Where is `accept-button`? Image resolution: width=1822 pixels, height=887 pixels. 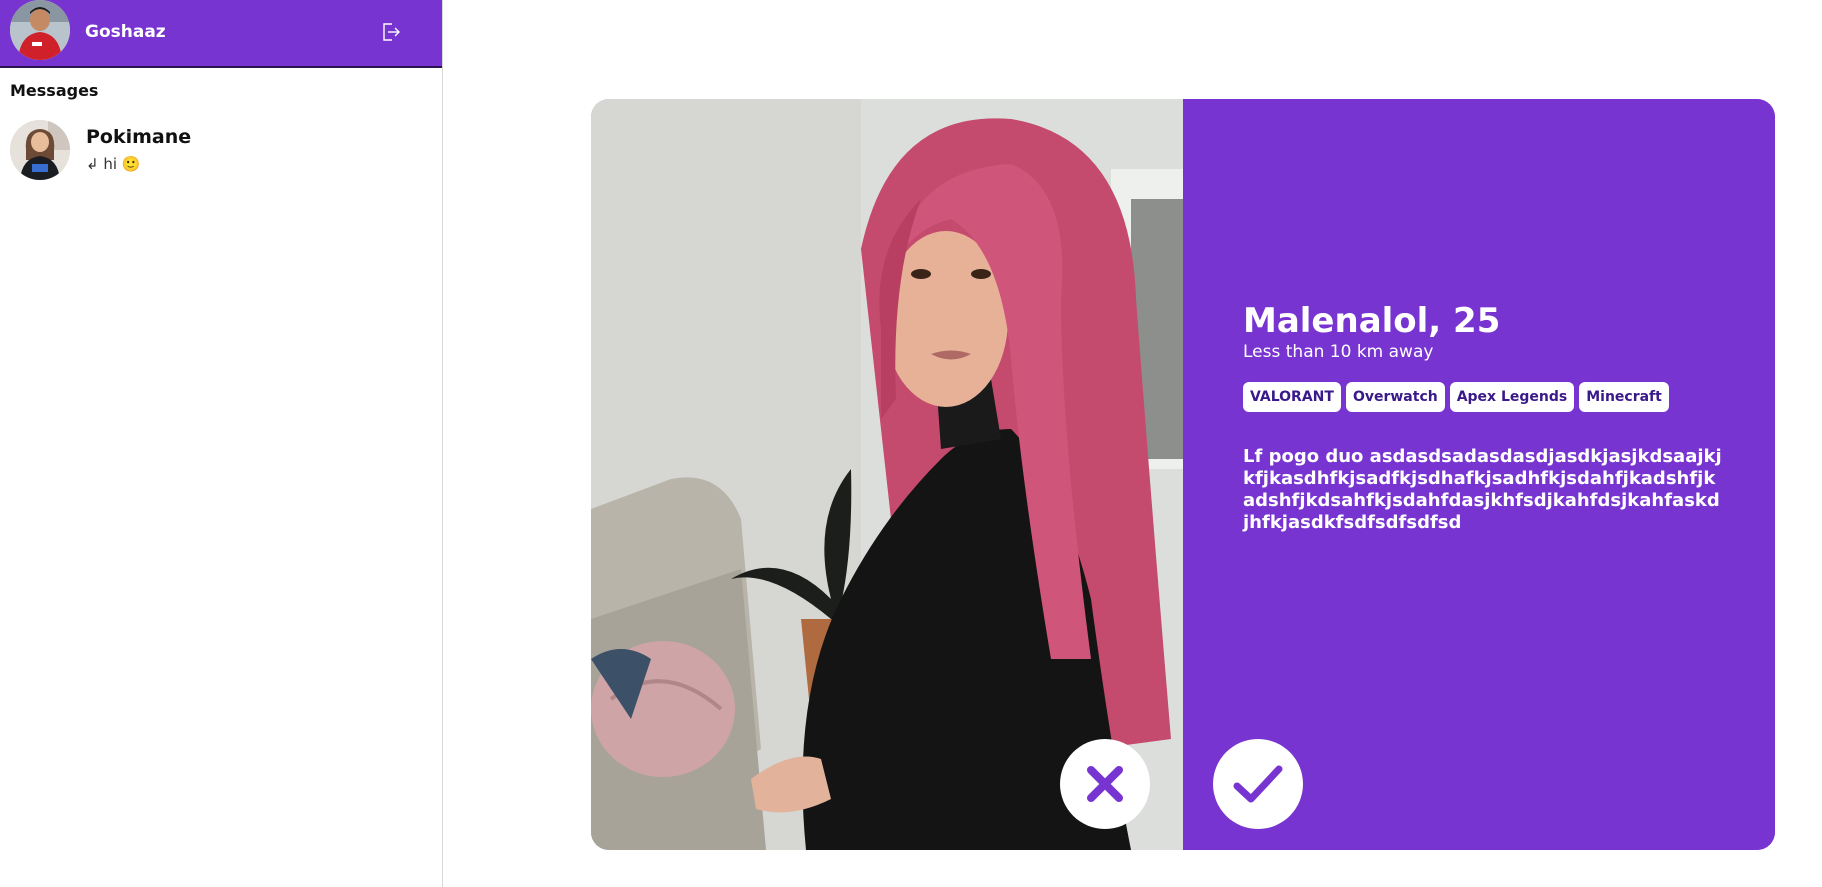 accept-button is located at coordinates (1258, 784).